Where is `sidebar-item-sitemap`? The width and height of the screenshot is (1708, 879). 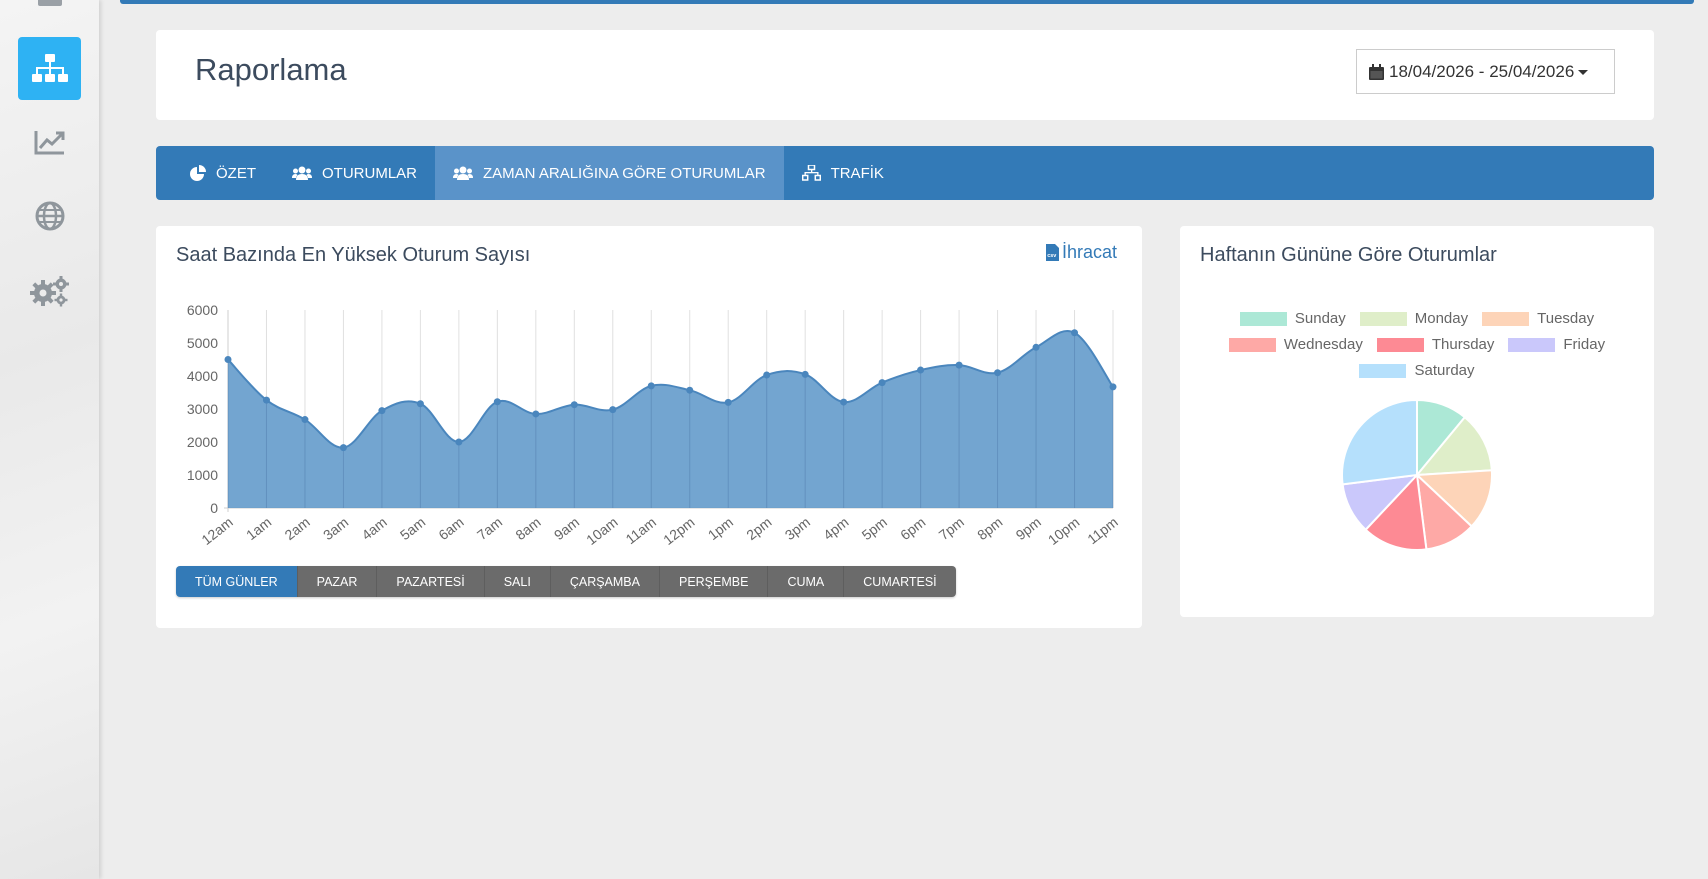
sidebar-item-sitemap is located at coordinates (49, 68).